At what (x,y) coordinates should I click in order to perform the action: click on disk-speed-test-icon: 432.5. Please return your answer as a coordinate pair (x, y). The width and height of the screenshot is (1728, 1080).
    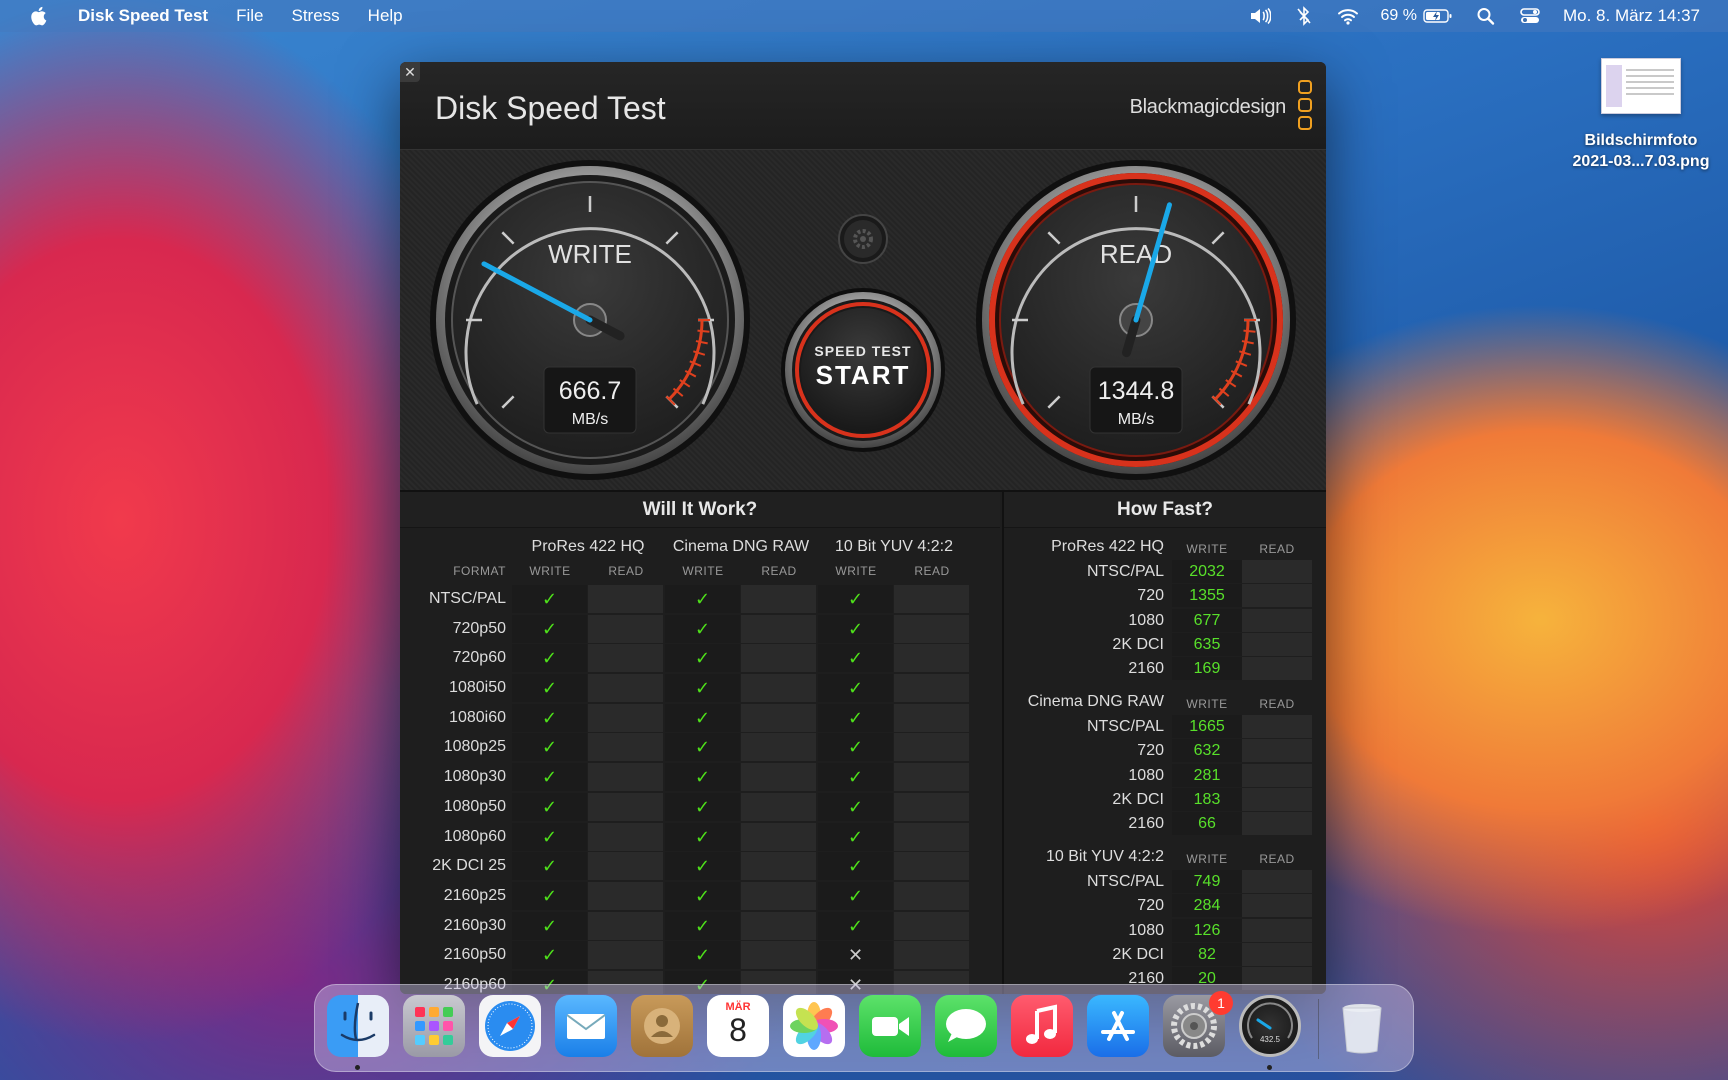
    Looking at the image, I should click on (1270, 1026).